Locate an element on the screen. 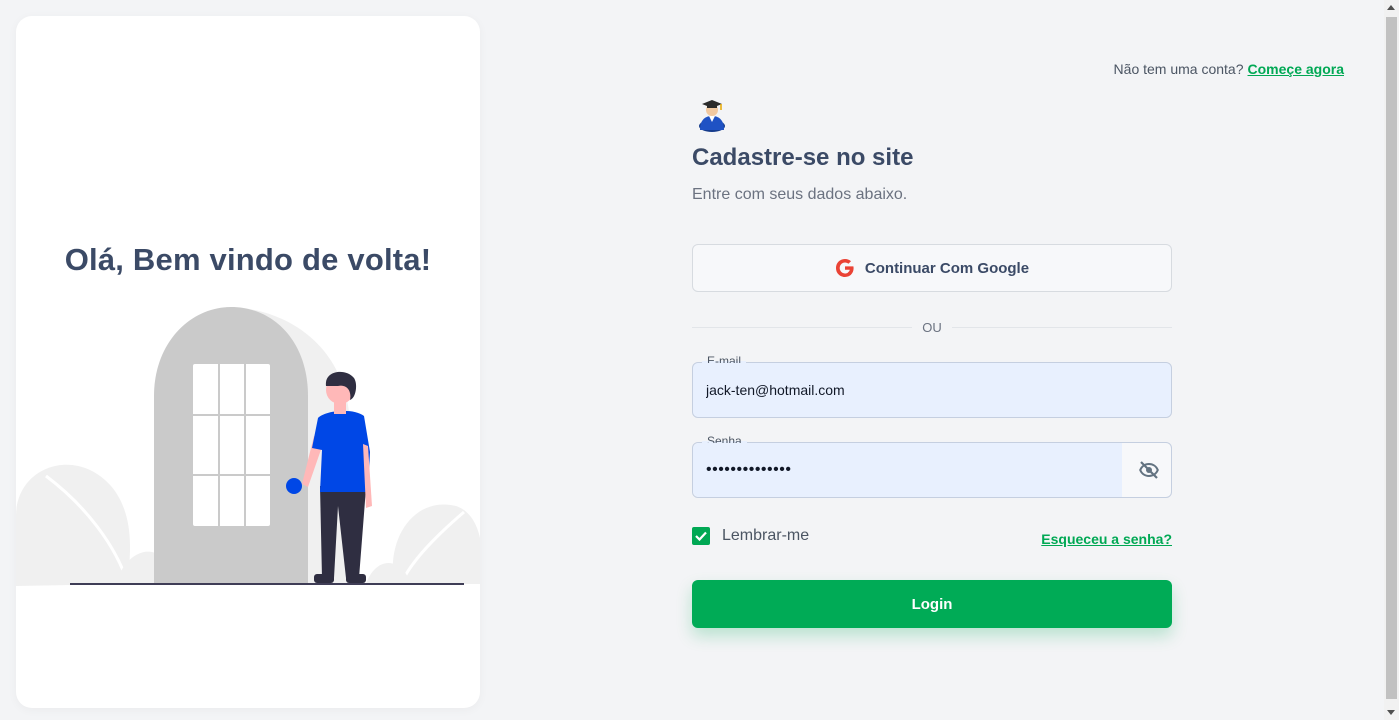  scrollbar-thumb is located at coordinates (1391, 358).